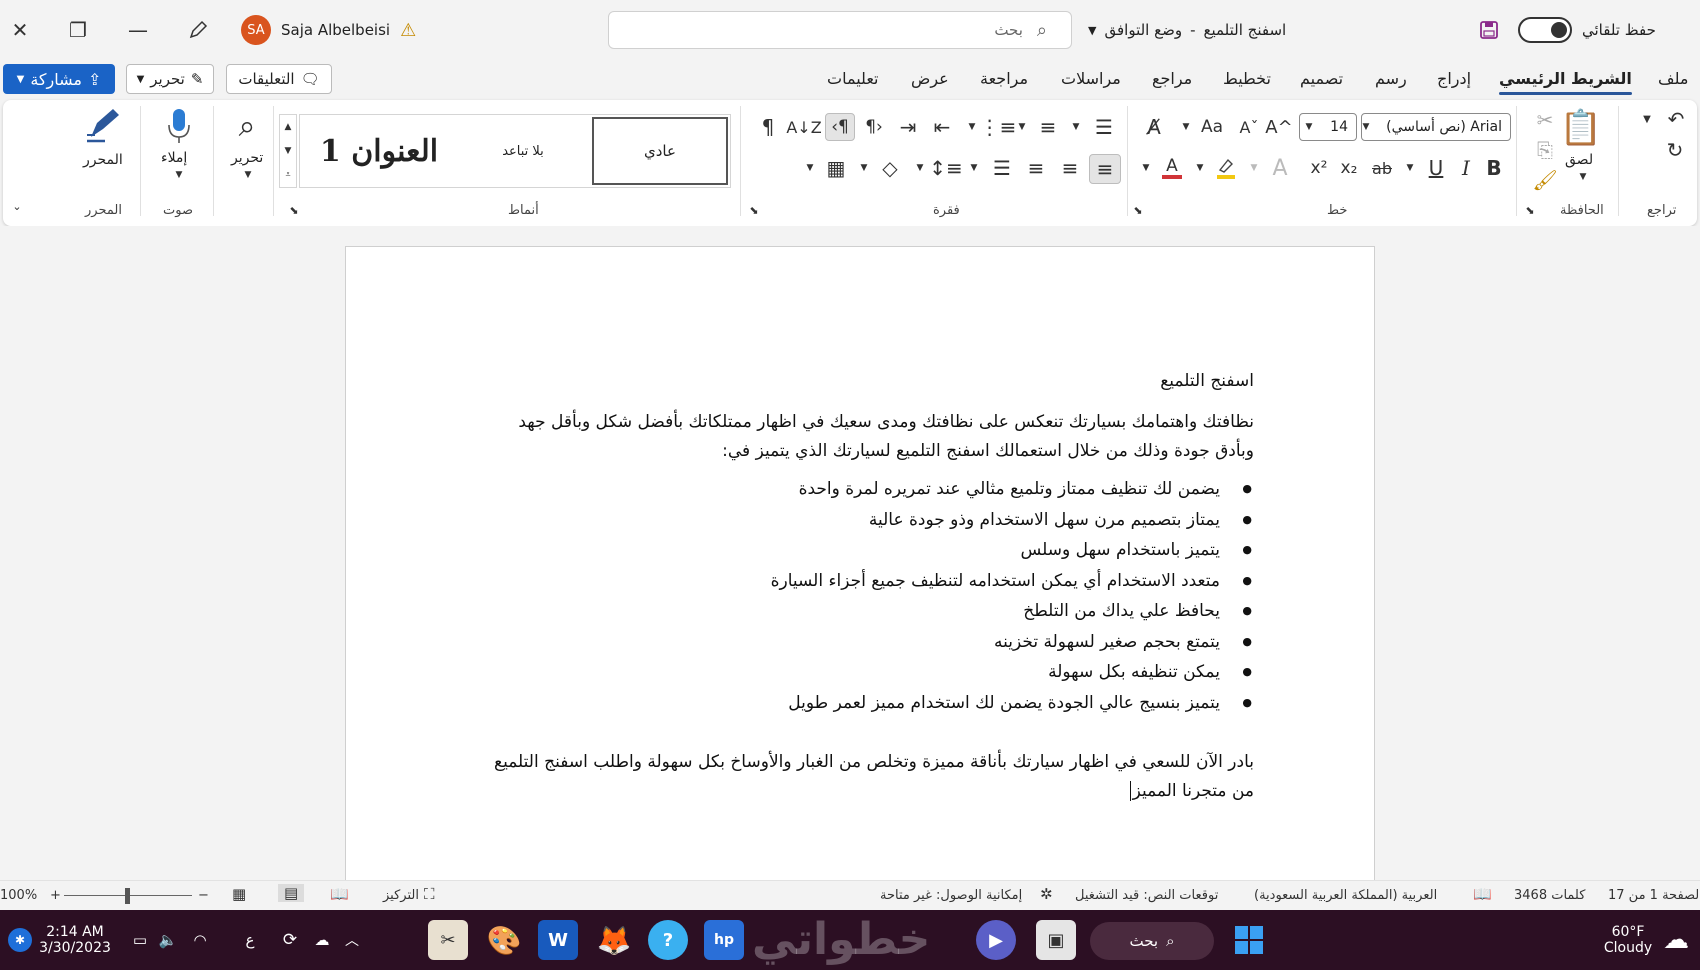 The width and height of the screenshot is (1700, 970). What do you see at coordinates (339, 894) in the screenshot?
I see `read-mode-icon: 📖` at bounding box center [339, 894].